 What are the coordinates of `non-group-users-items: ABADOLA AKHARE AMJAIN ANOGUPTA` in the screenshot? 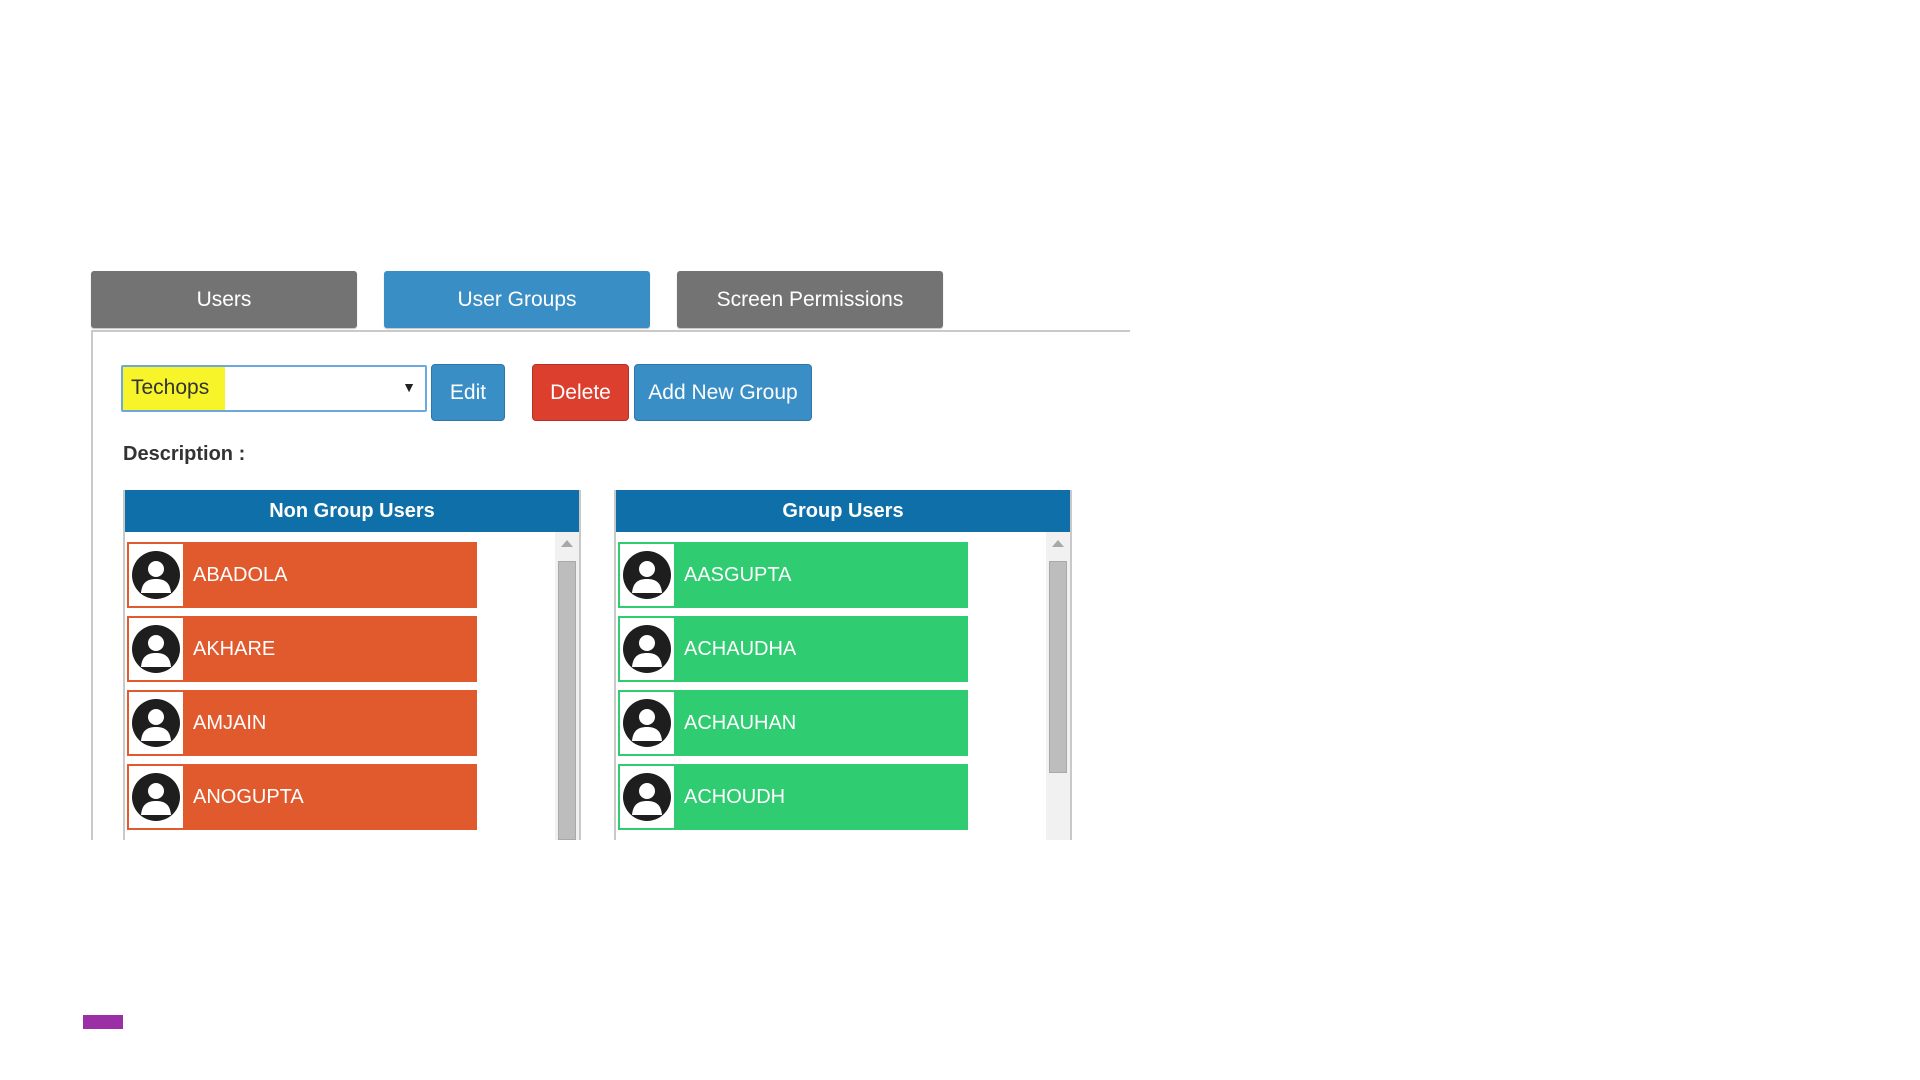 It's located at (302, 690).